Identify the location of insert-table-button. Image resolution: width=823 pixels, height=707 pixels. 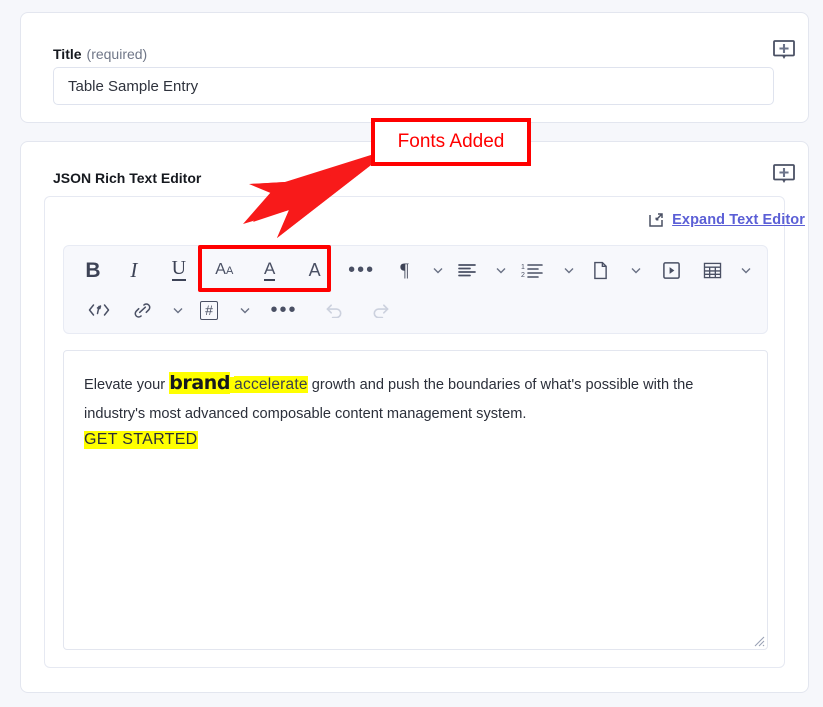
(712, 270).